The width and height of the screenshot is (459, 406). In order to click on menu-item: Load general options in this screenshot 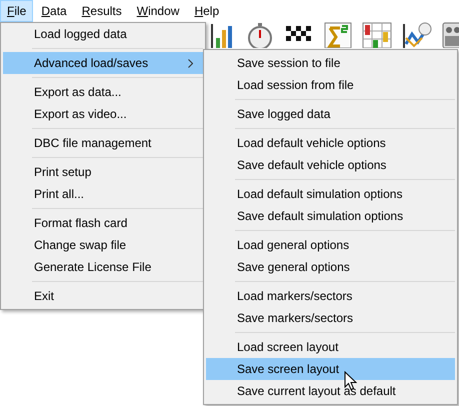, I will do `click(330, 245)`.